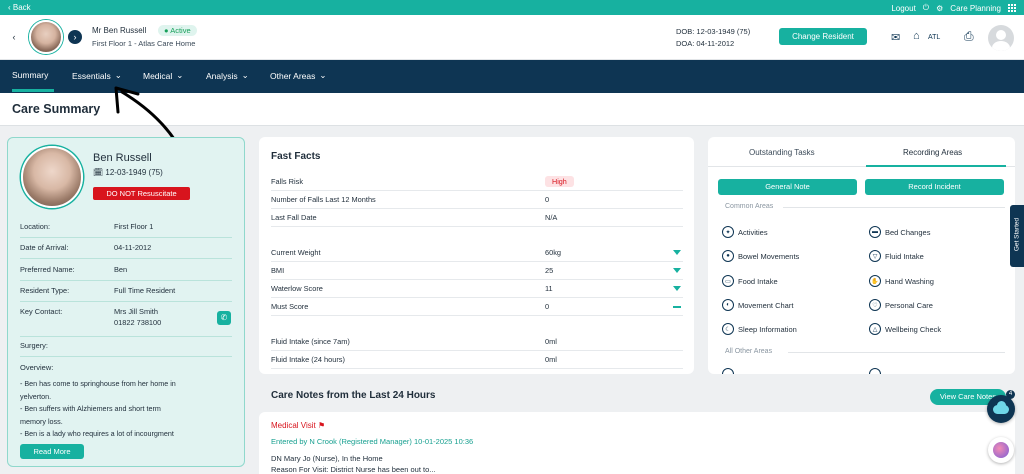 The width and height of the screenshot is (1024, 474). I want to click on get-started-label: Get Started, so click(1017, 234).